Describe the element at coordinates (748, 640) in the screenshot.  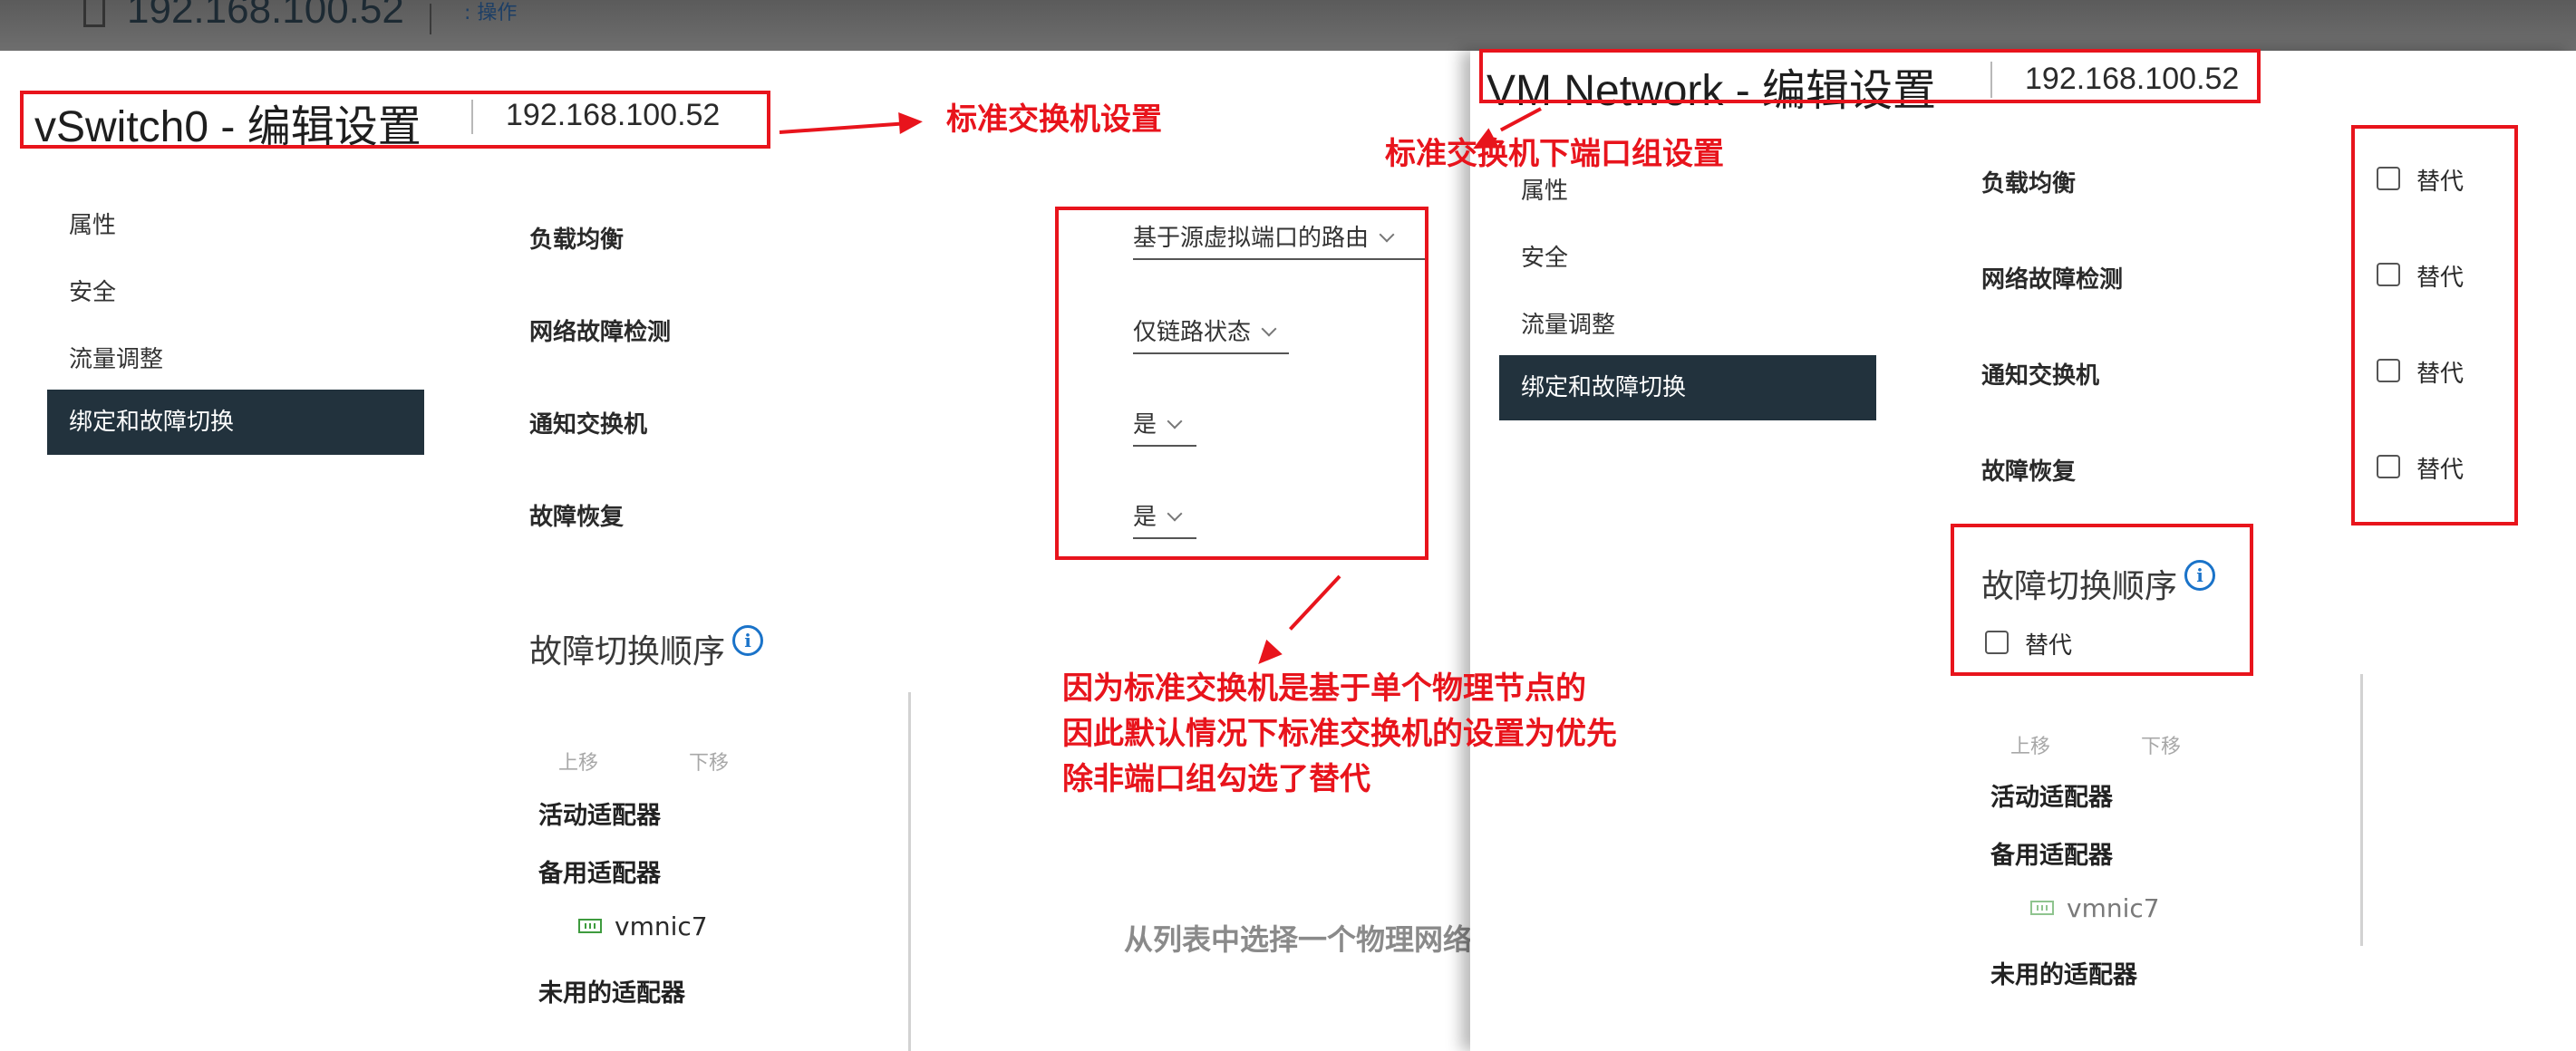
I see `info-icon: i` at that location.